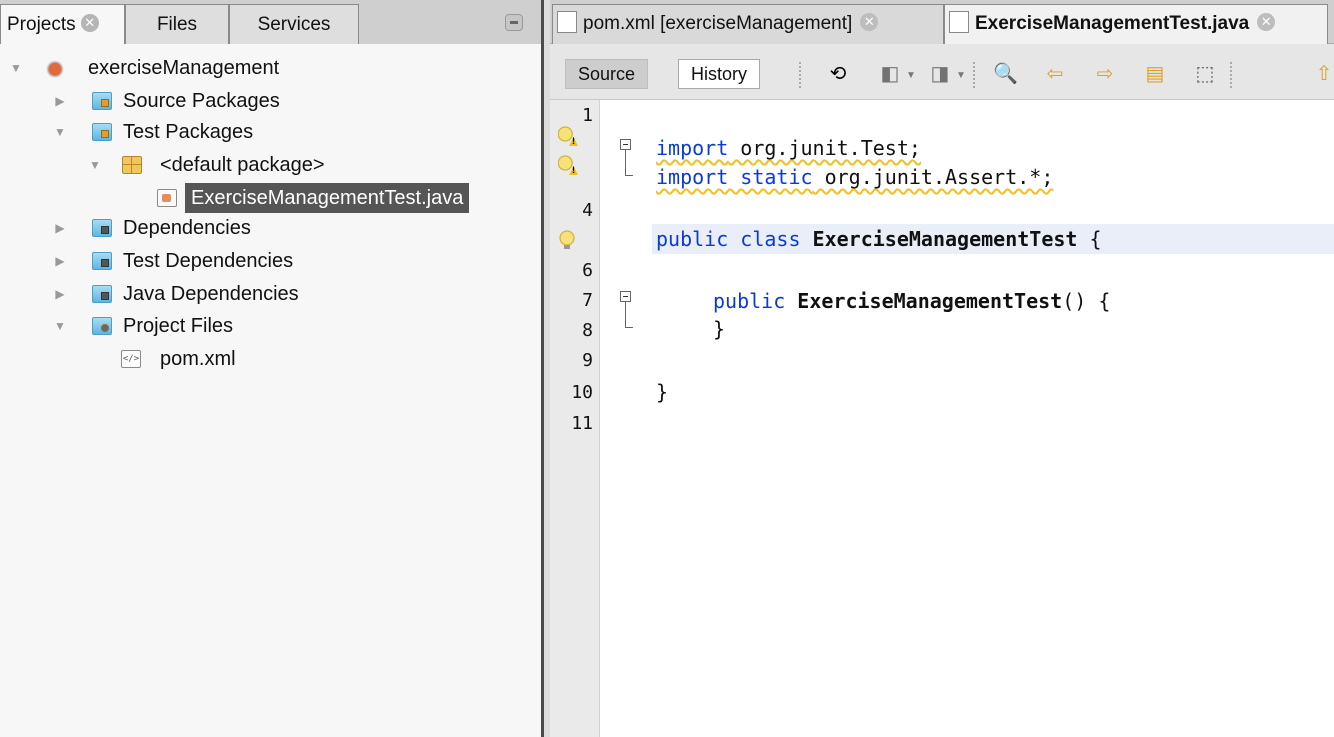  I want to click on test-folder-icon, so click(102, 132).